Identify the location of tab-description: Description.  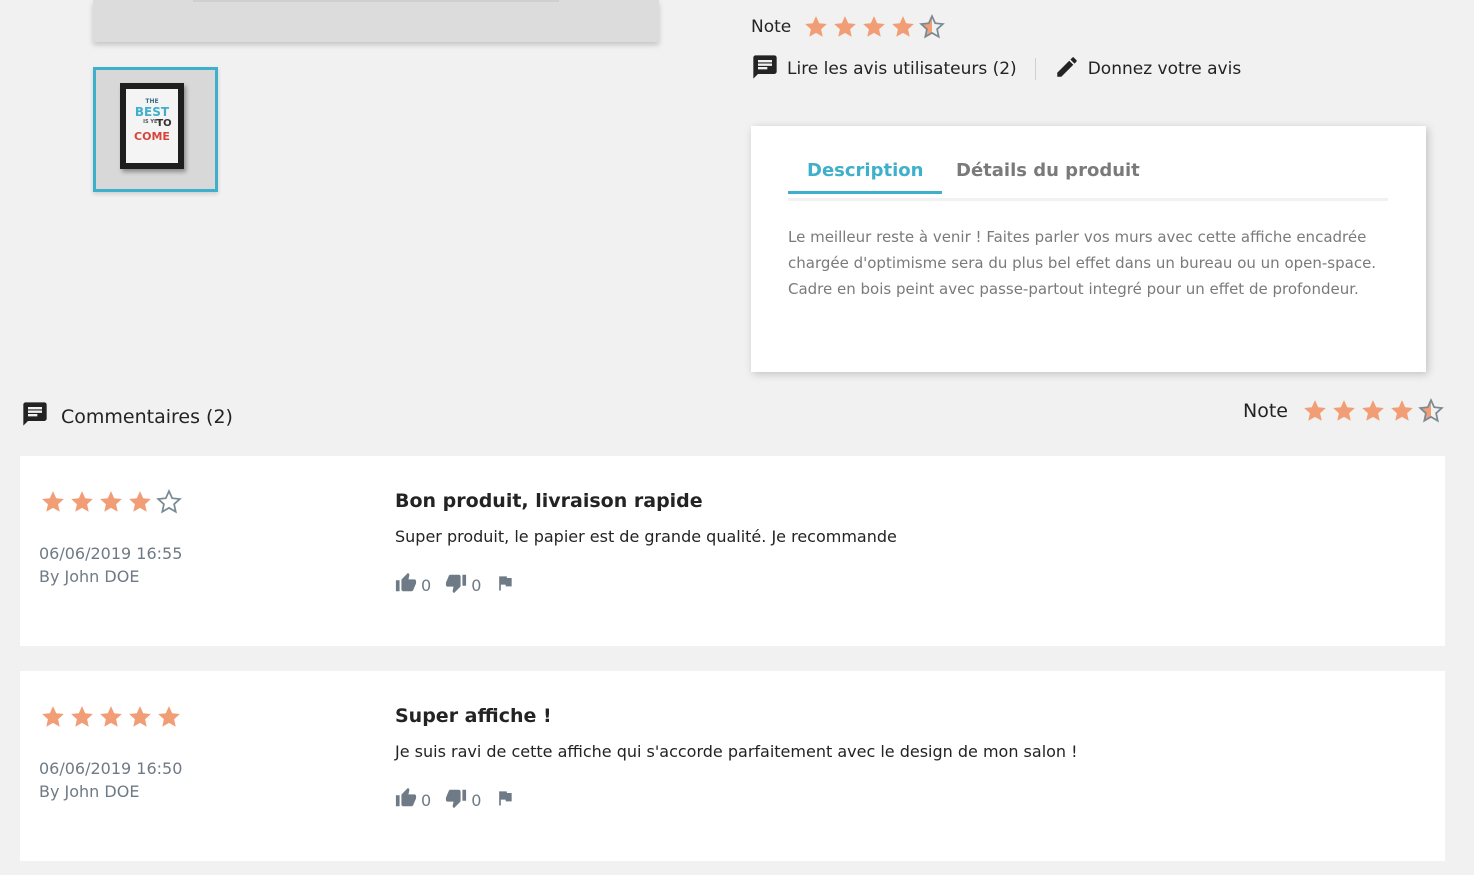
(865, 177).